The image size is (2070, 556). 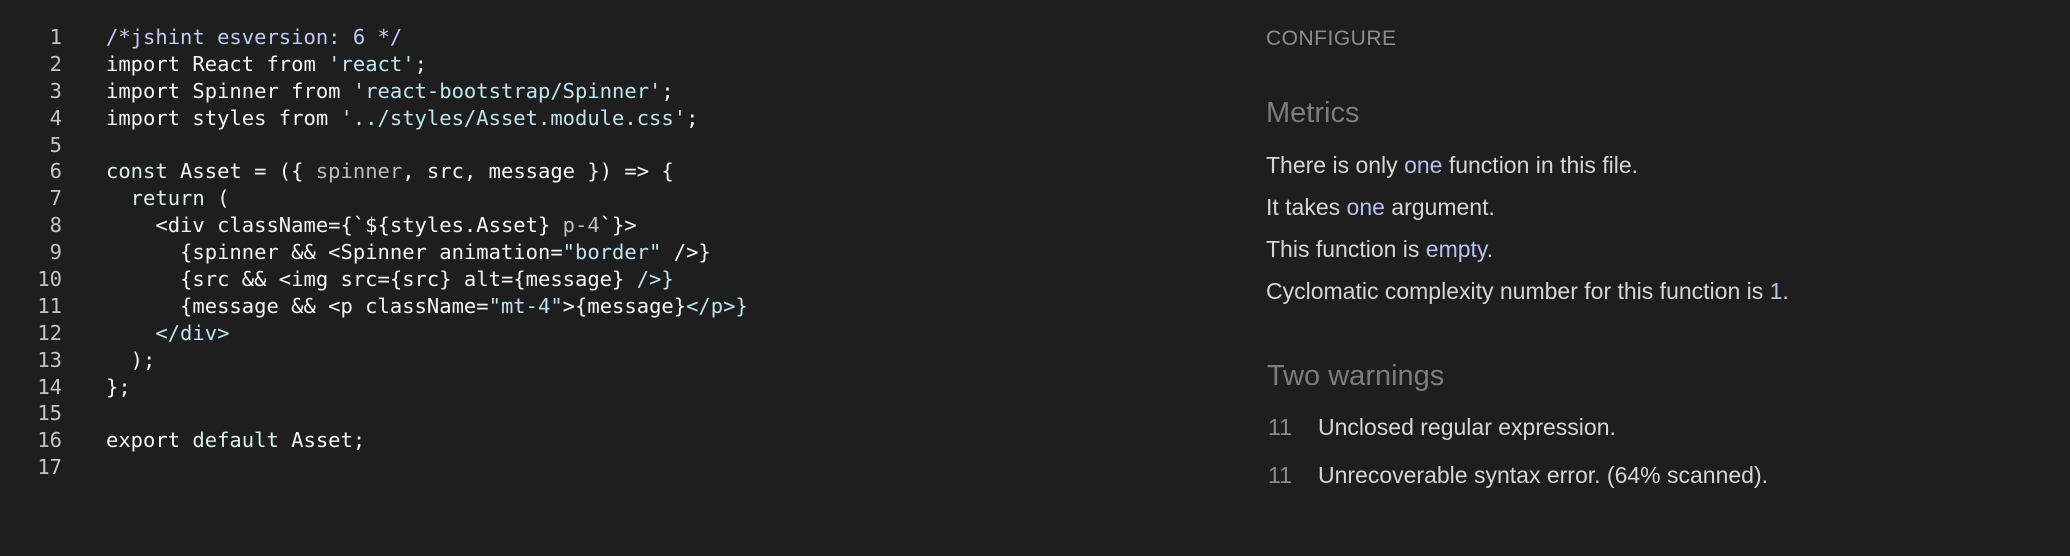 I want to click on code-token: spinner, so click(x=359, y=171).